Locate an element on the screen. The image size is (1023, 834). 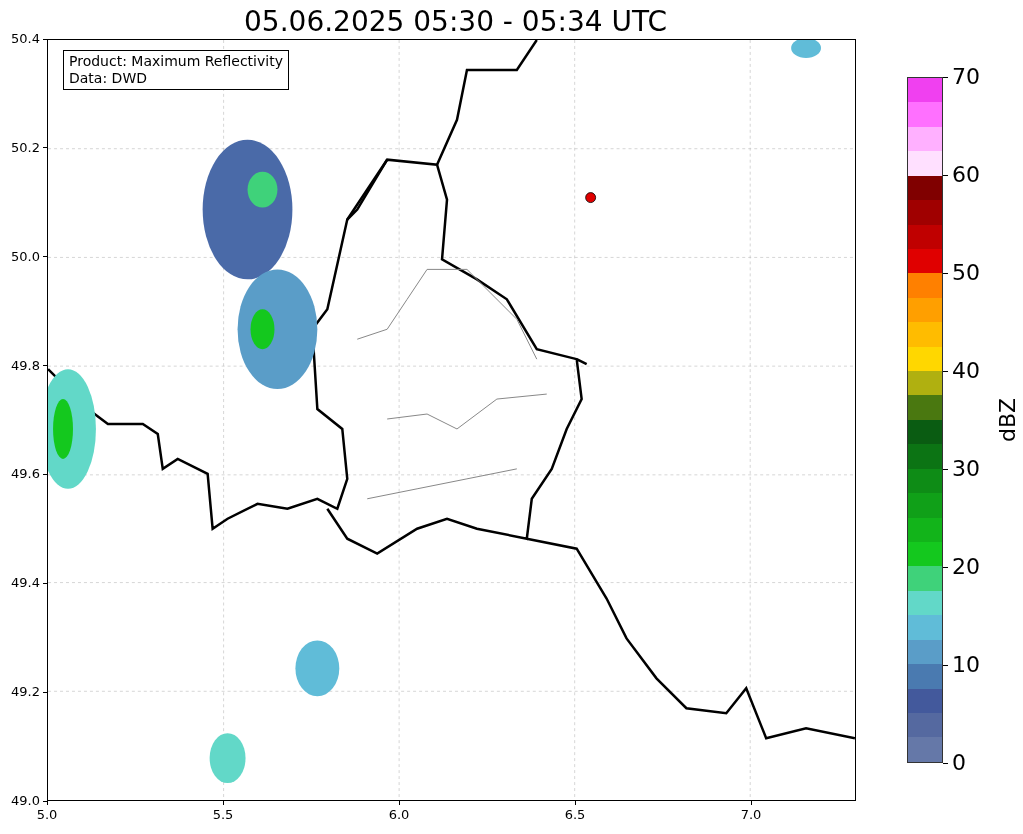
x-tick-label: 5.5 is located at coordinates (223, 815).